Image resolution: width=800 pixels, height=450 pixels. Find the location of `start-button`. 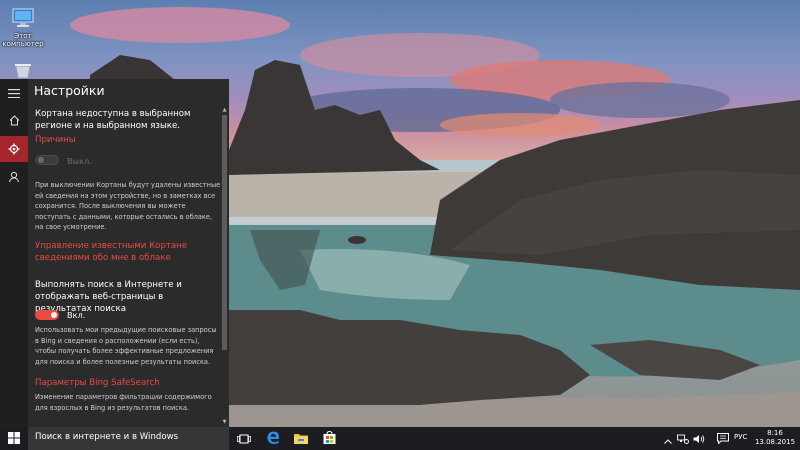

start-button is located at coordinates (14, 438).